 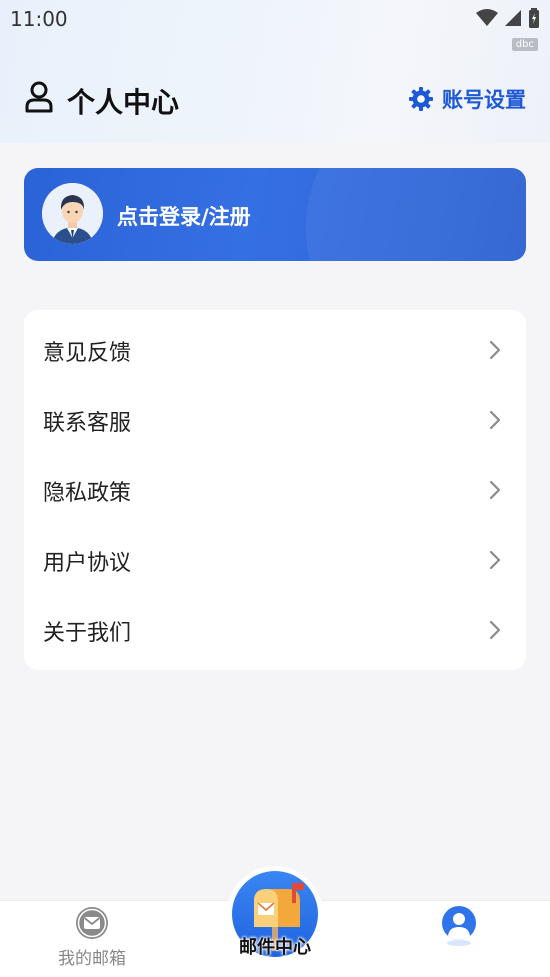 I want to click on tab-my-mailbox: 我的邮箱, so click(x=92, y=937).